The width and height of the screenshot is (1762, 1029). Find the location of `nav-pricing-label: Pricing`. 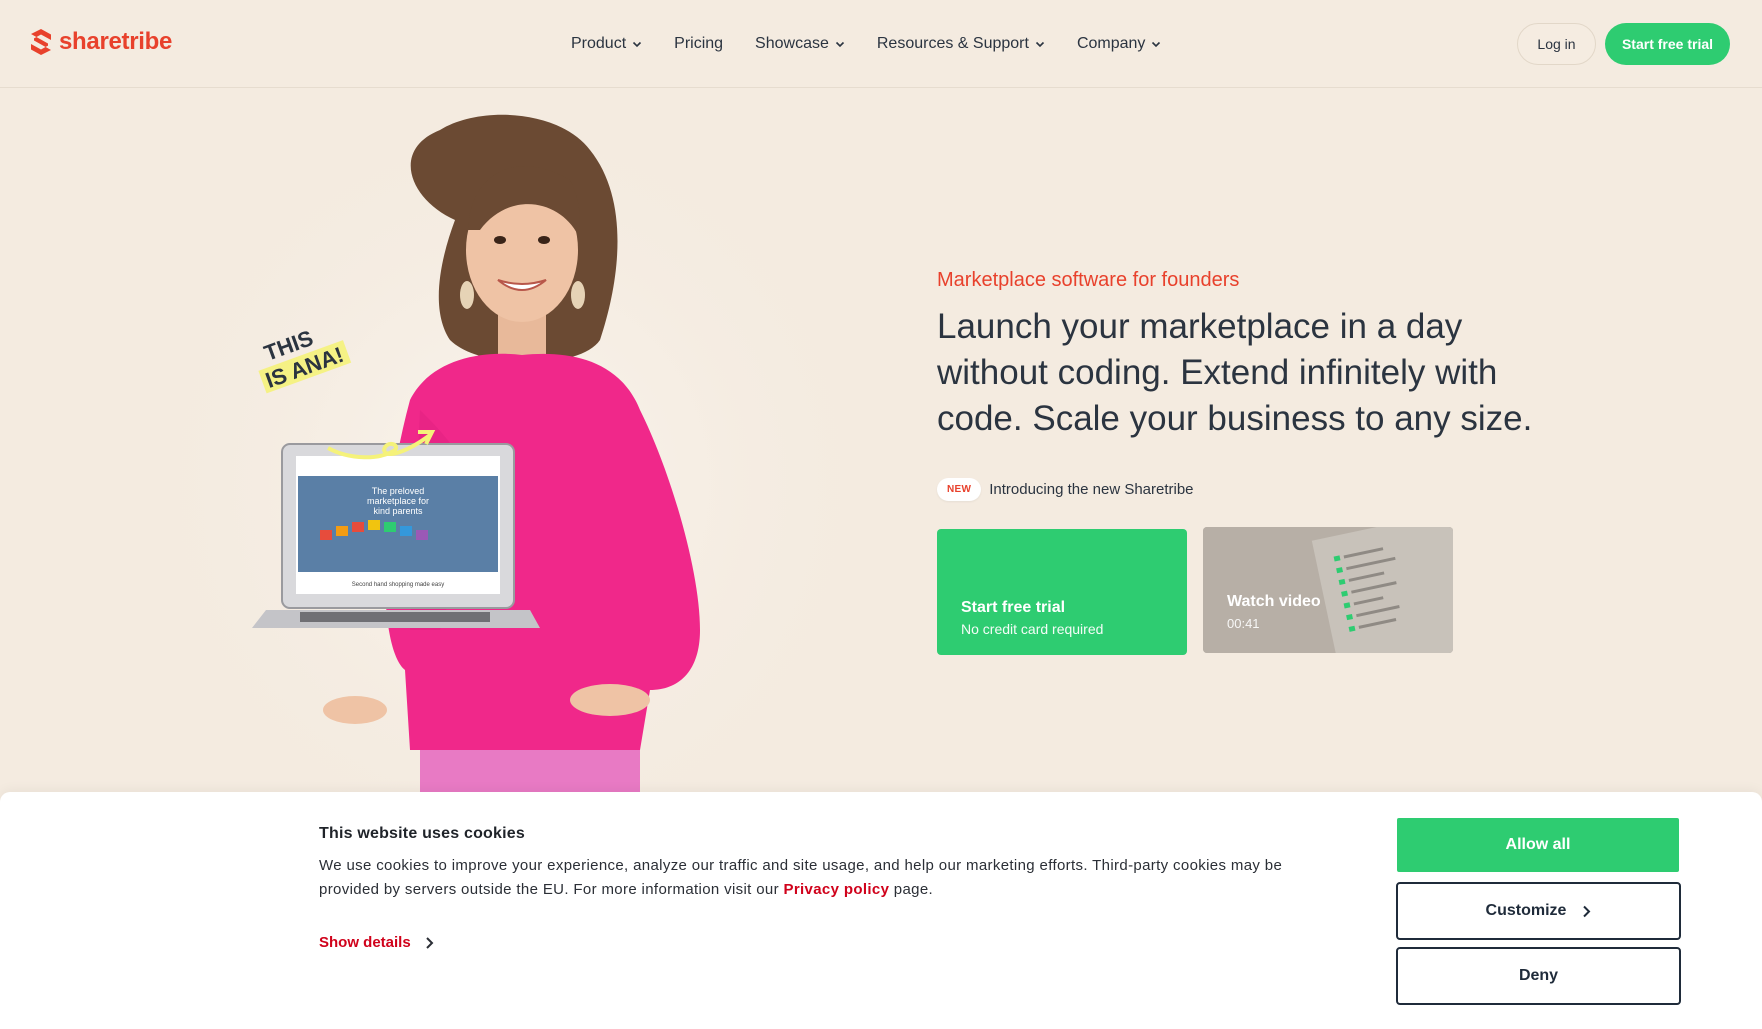

nav-pricing-label: Pricing is located at coordinates (699, 43).